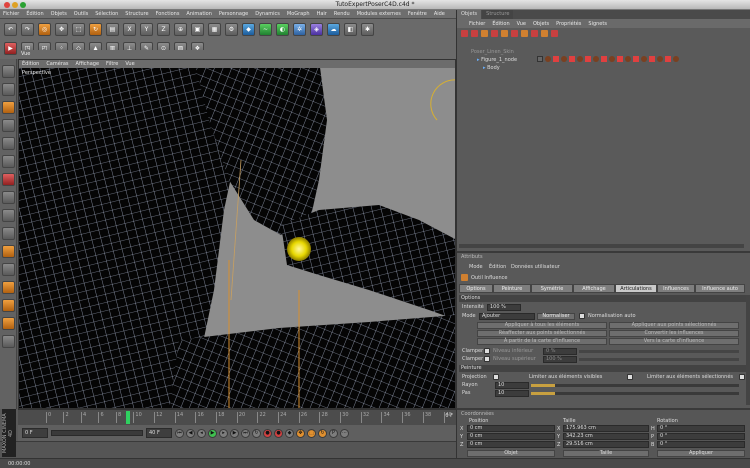 The height and width of the screenshot is (468, 750). What do you see at coordinates (180, 29) in the screenshot?
I see `coordinate-system-icon: ⊕` at bounding box center [180, 29].